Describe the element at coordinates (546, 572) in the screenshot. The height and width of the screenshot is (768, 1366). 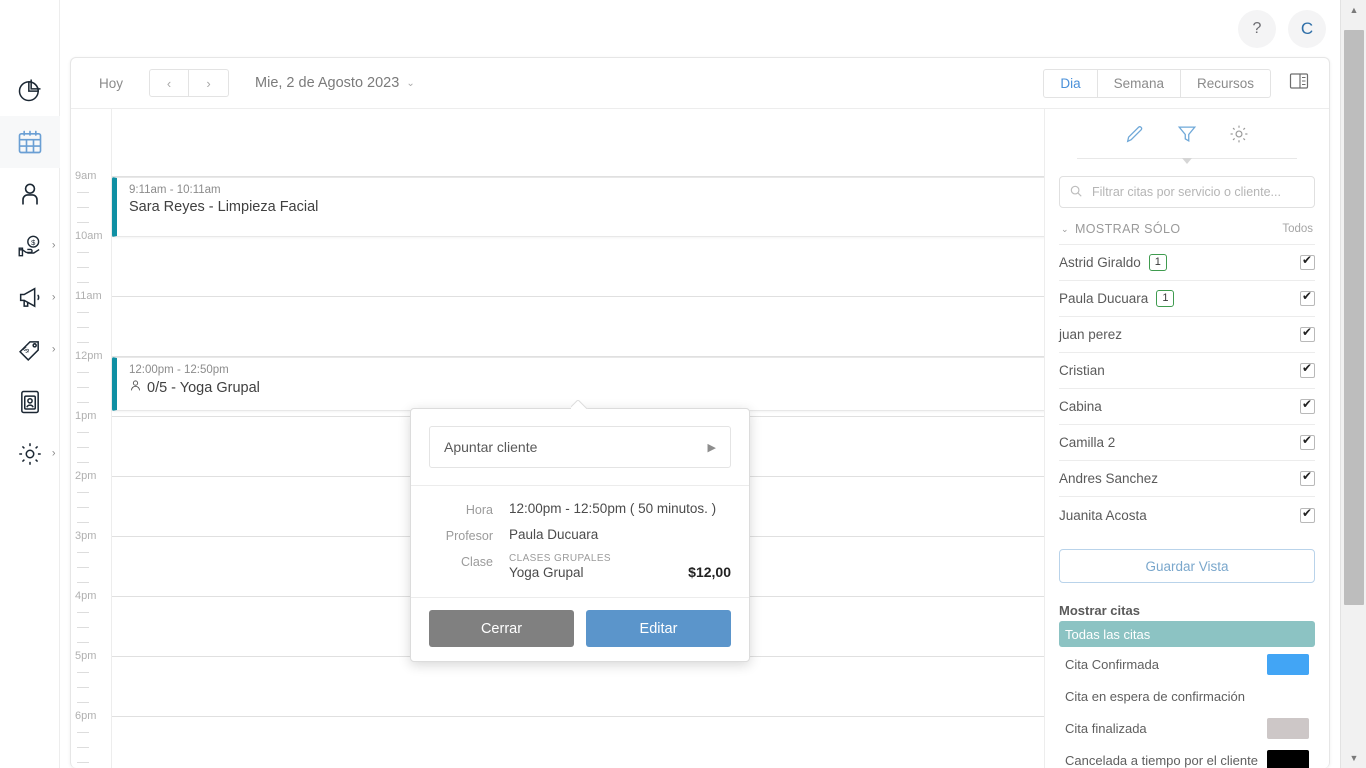
I see `class-name: Yoga Grupal` at that location.